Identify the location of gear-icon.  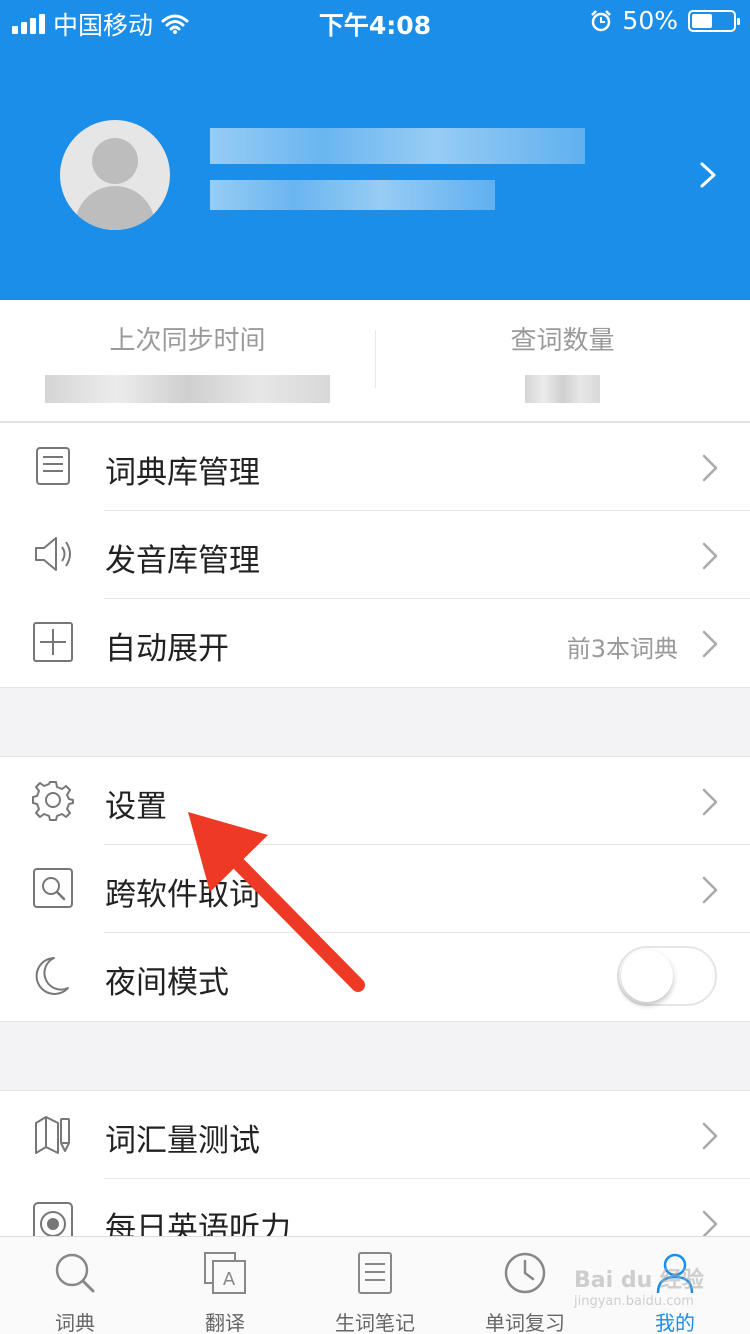
(53, 801).